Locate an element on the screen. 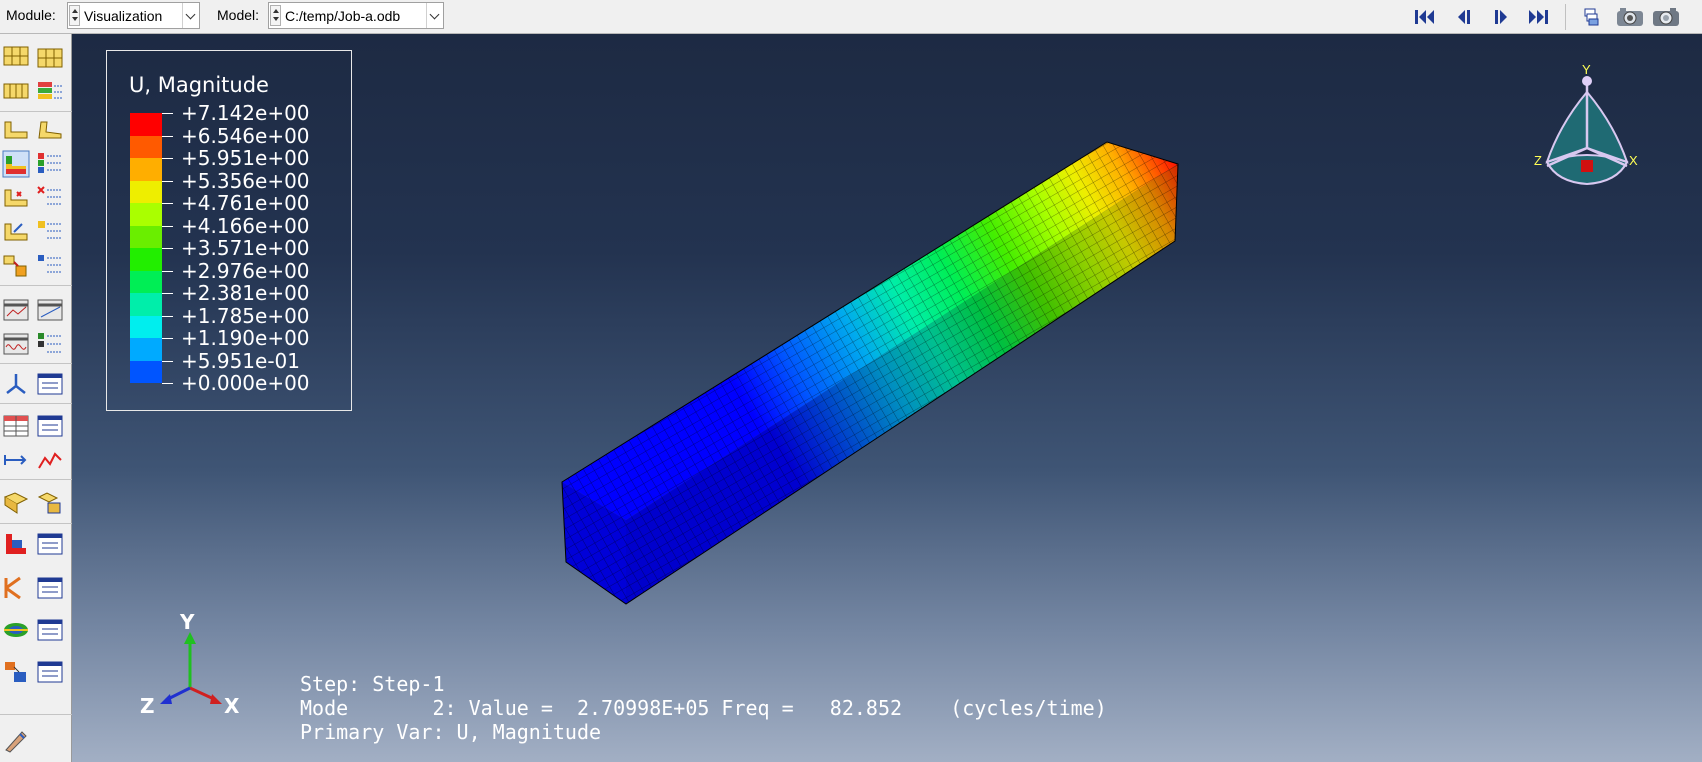  animate-time-history-icon is located at coordinates (50, 310).